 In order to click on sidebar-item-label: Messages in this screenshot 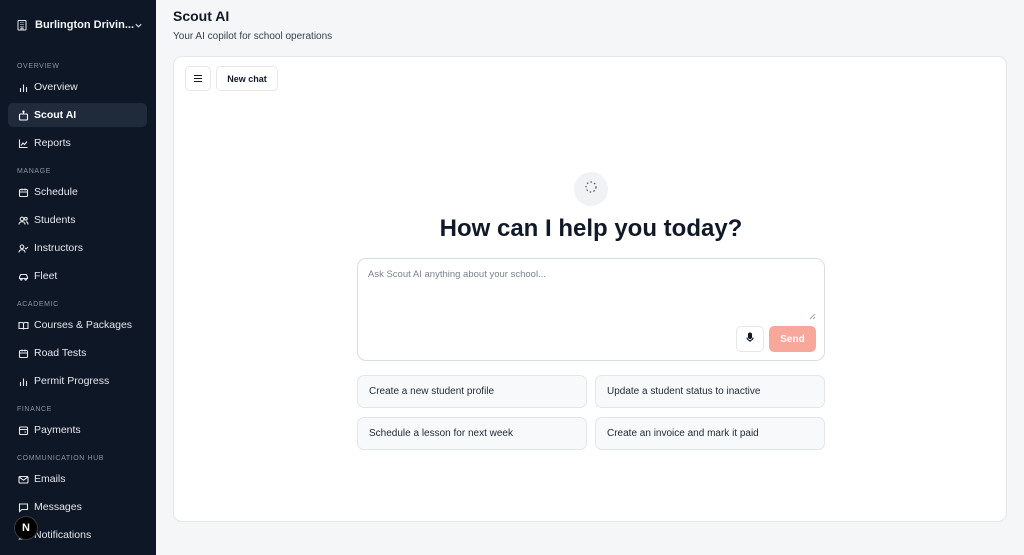, I will do `click(58, 507)`.